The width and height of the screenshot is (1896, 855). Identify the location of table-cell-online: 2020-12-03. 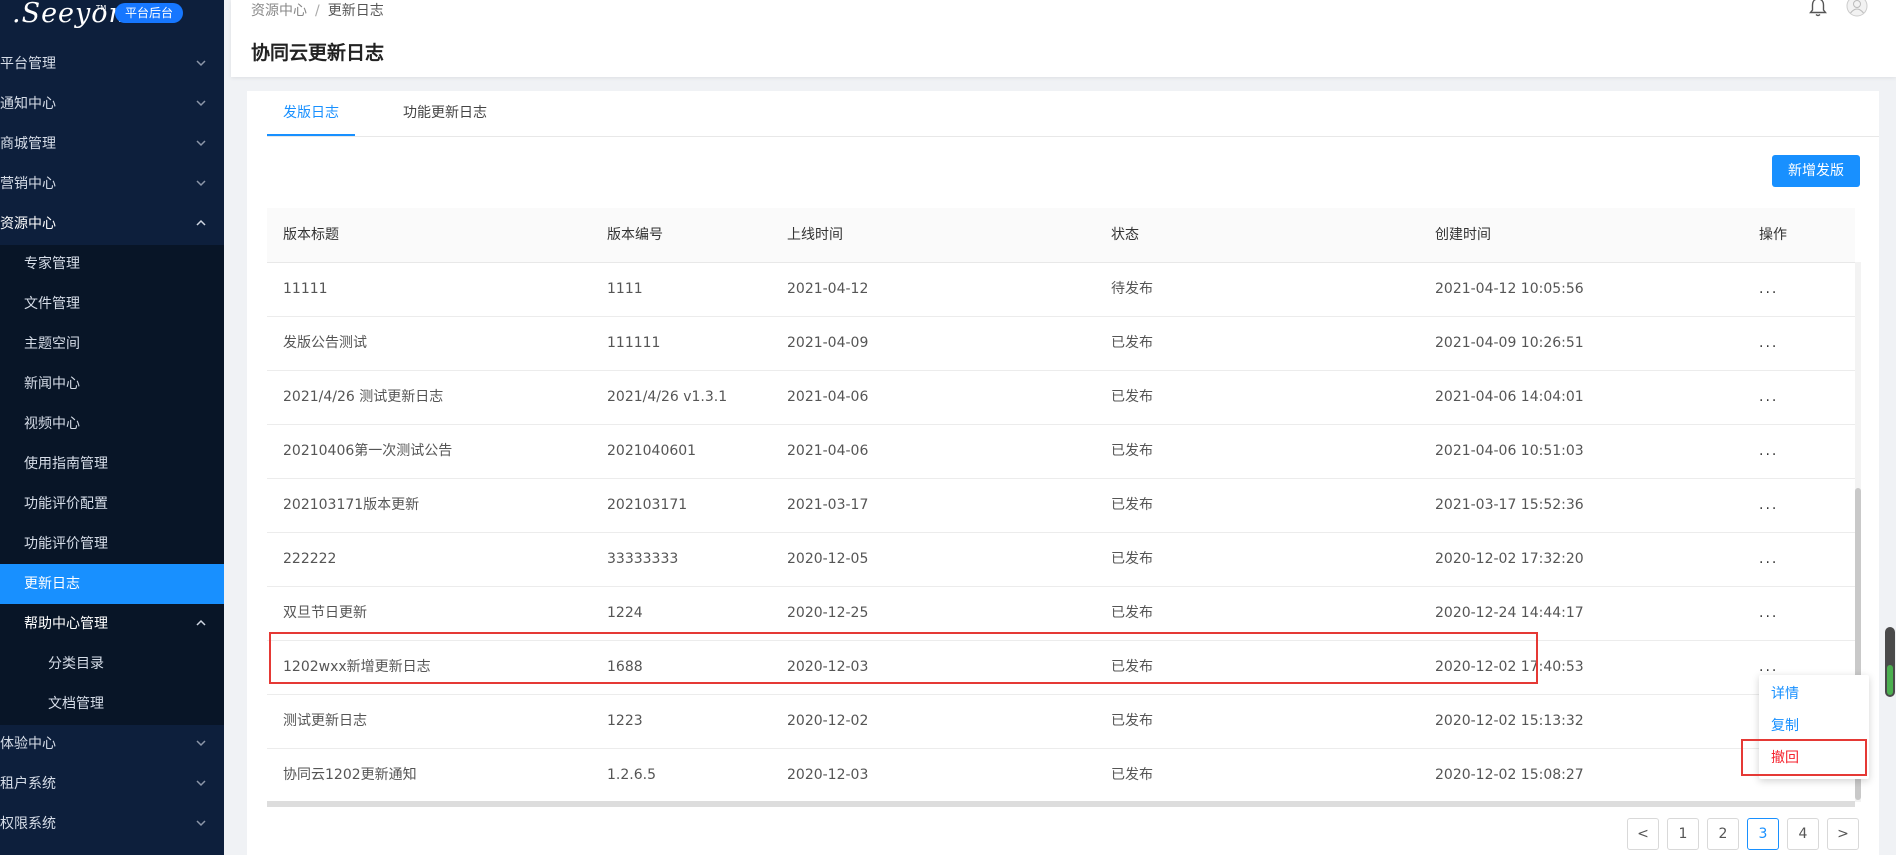
(828, 775).